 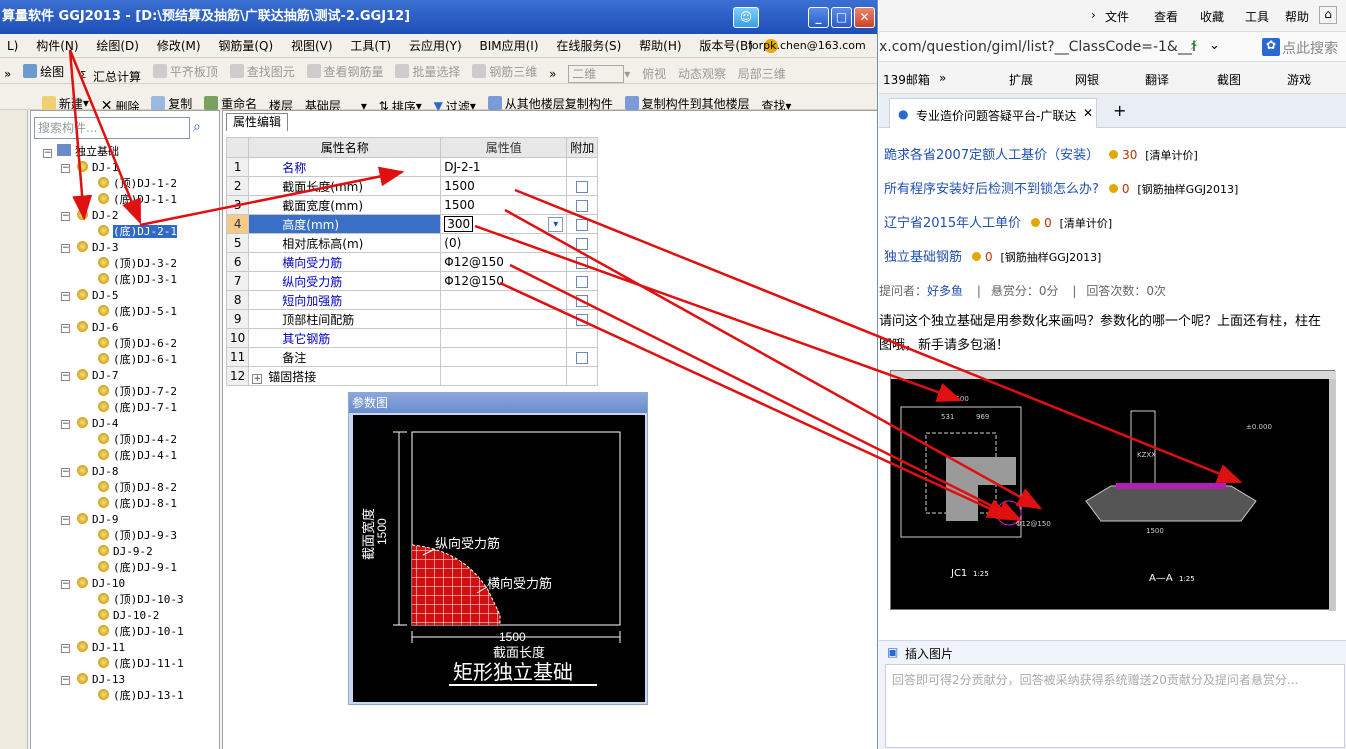 I want to click on tree-node: (底)DJ-11-1, so click(x=141, y=664).